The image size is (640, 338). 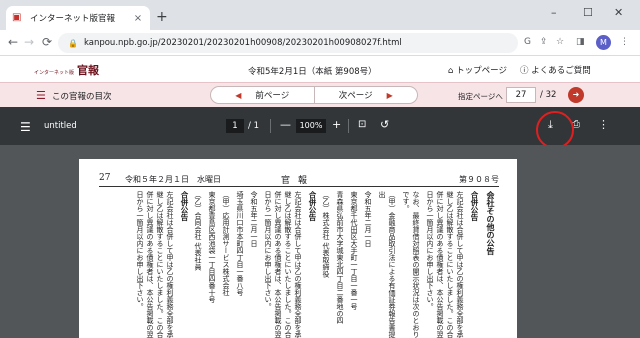 I want to click on notice-text-column: 東京都豊島区西池袋一丁目四番十号, so click(x=212, y=247).